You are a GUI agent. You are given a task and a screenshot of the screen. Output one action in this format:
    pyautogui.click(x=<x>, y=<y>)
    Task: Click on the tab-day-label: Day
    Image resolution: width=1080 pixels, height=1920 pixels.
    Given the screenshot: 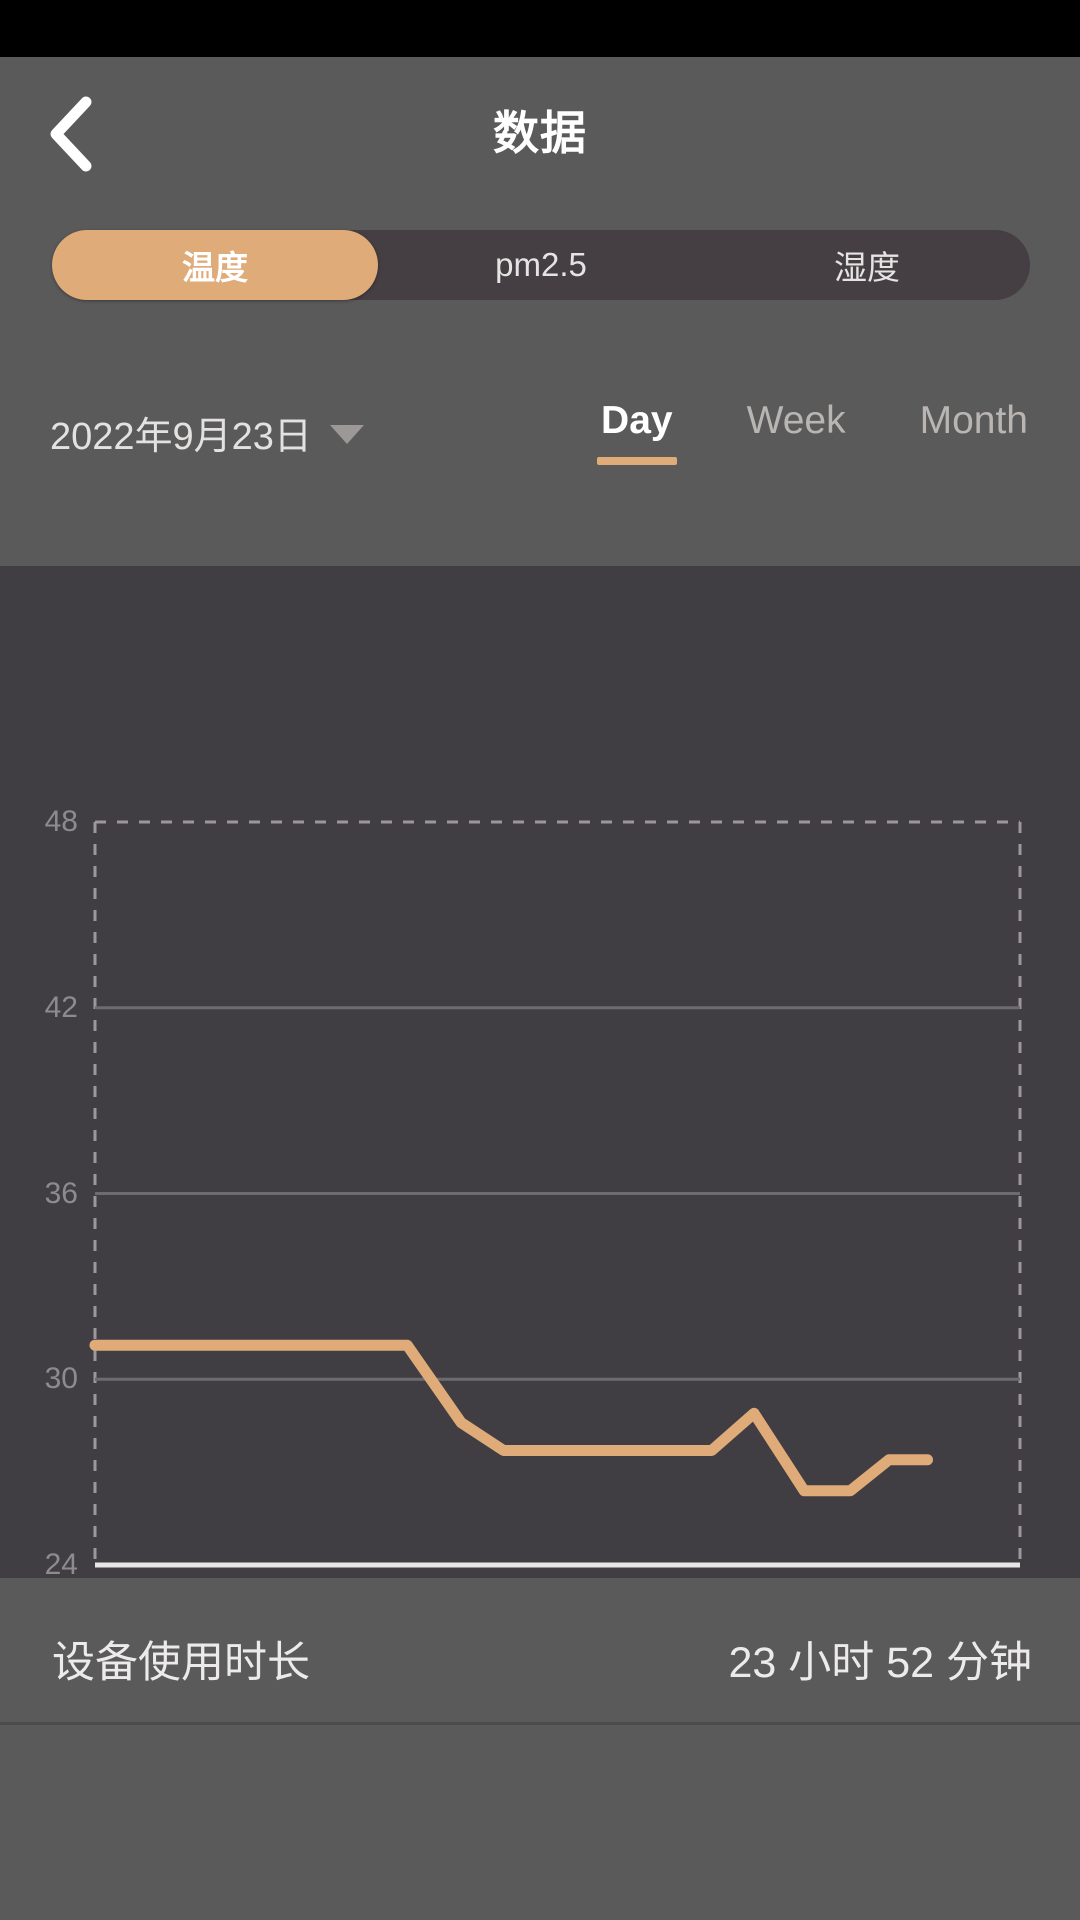 What is the action you would take?
    pyautogui.click(x=637, y=420)
    